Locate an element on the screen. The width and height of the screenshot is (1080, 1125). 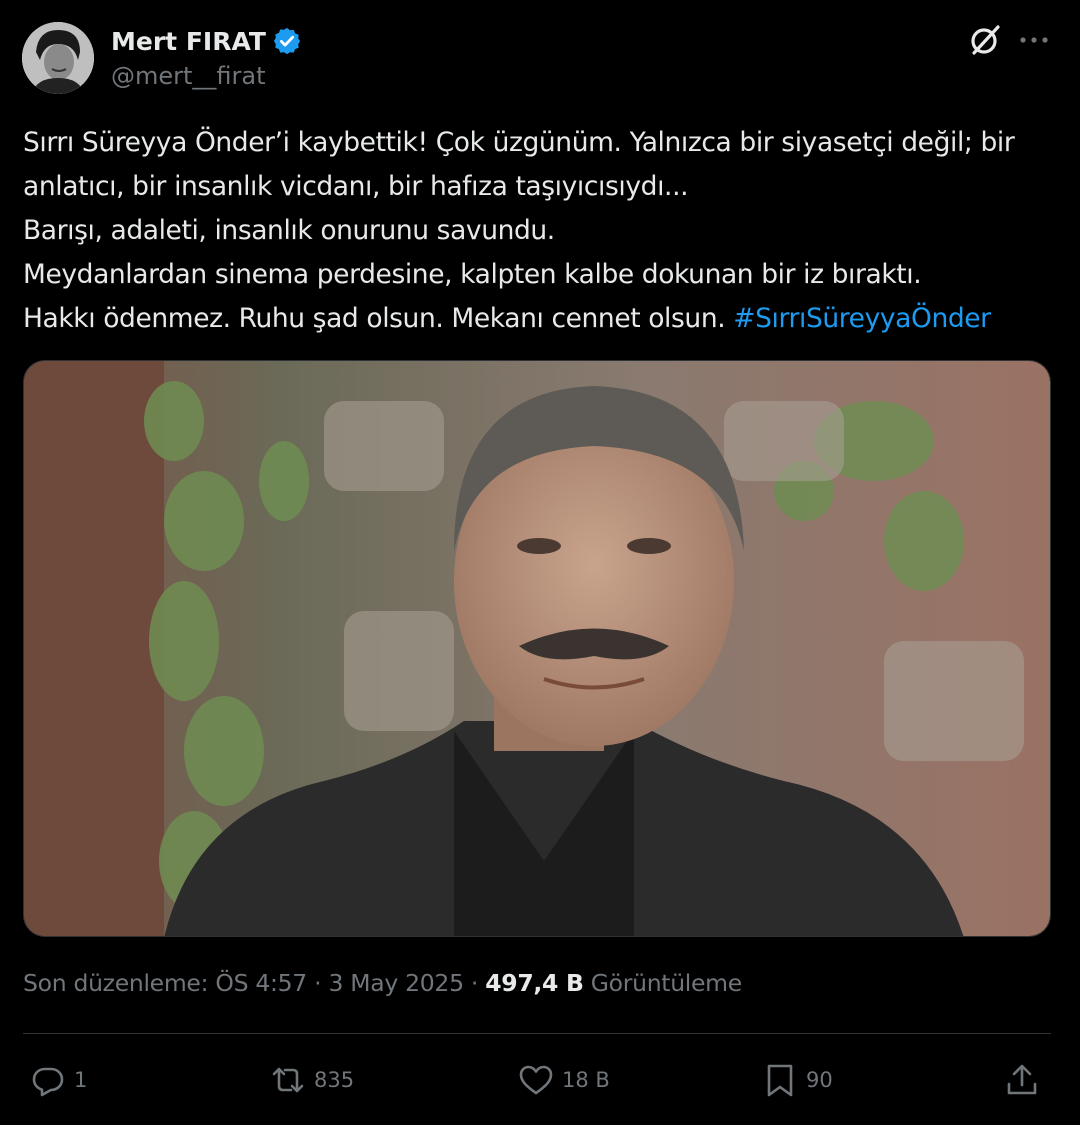
author-handle: @mert__firat is located at coordinates (188, 76).